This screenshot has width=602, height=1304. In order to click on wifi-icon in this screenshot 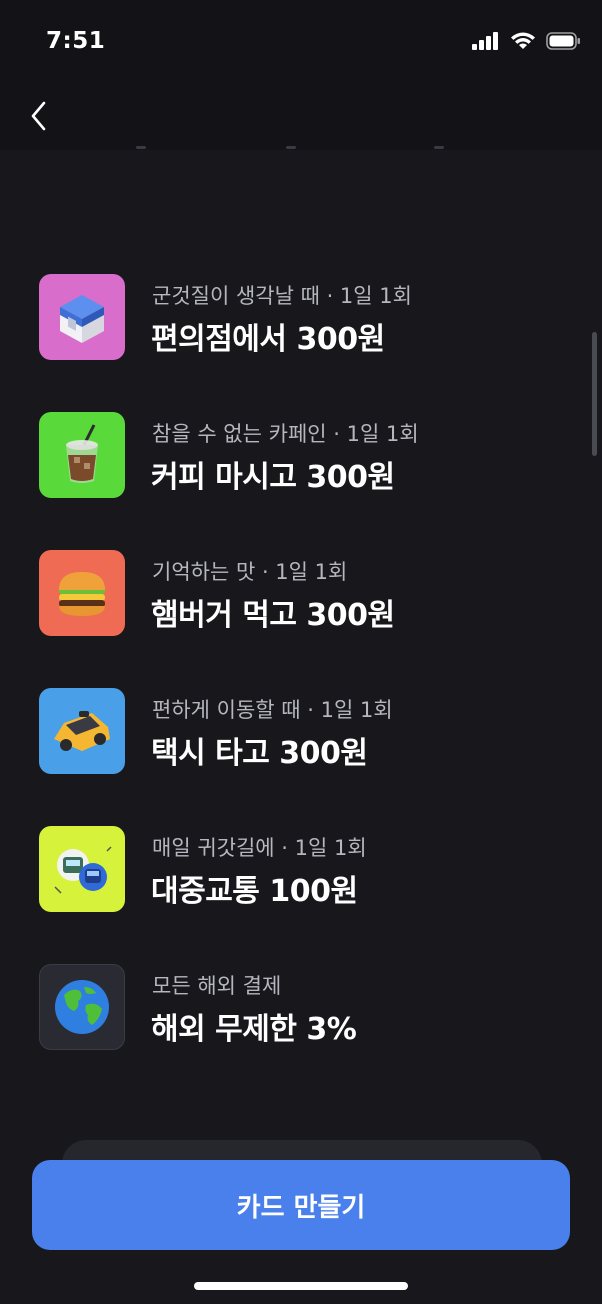, I will do `click(523, 40)`.